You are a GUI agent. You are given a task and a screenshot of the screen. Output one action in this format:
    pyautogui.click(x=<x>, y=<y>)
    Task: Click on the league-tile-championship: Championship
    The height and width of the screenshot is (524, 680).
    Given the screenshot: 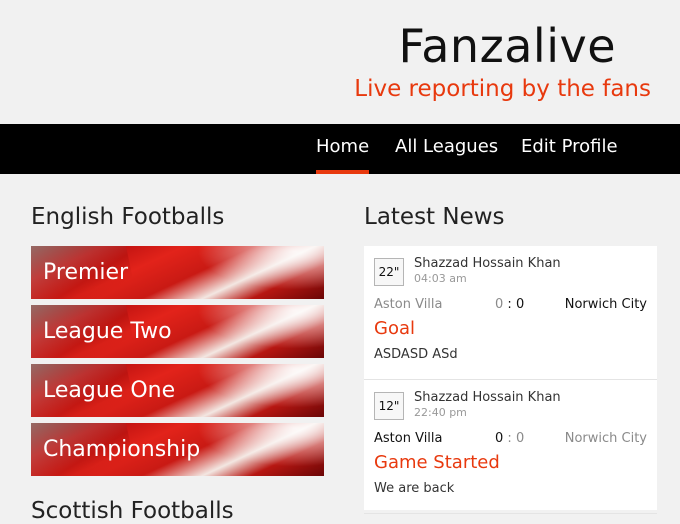 What is the action you would take?
    pyautogui.click(x=177, y=449)
    